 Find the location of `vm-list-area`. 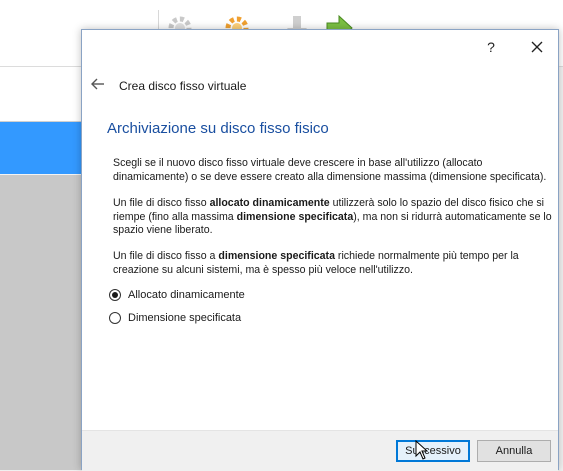

vm-list-area is located at coordinates (41, 322).